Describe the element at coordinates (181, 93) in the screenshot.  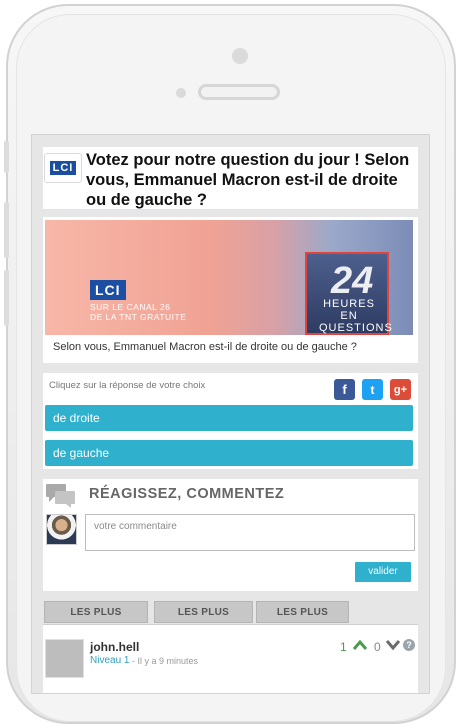
I see `proximity-sensor` at that location.